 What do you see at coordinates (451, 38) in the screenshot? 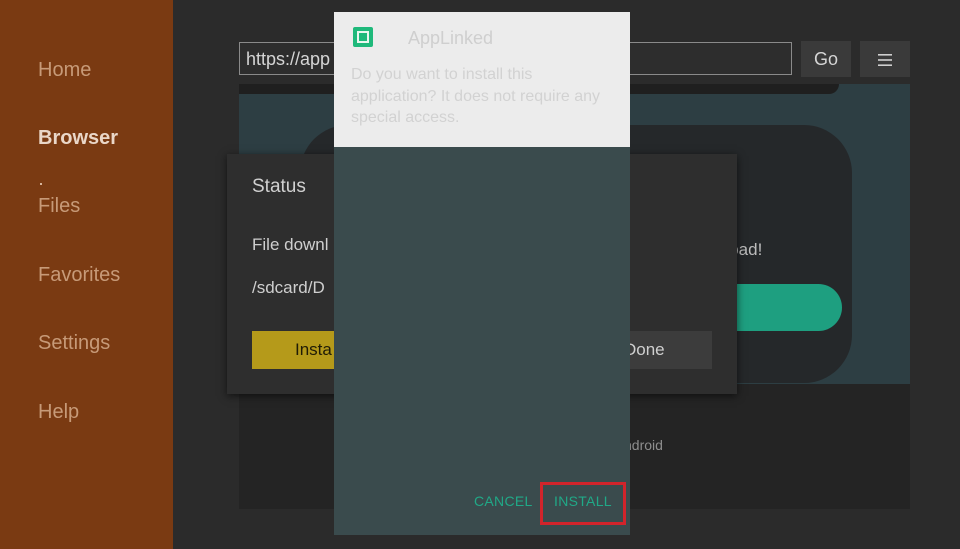
I see `installer-app-name: AppLinked` at bounding box center [451, 38].